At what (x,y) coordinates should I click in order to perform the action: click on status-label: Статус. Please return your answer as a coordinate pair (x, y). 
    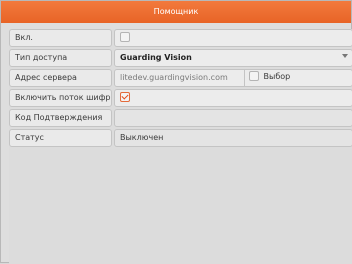
    Looking at the image, I should click on (60, 138).